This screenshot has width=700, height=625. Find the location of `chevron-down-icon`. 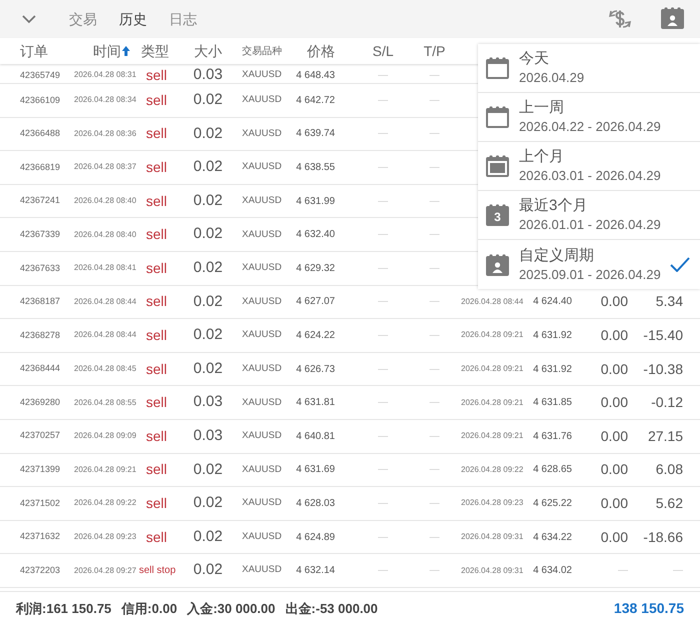

chevron-down-icon is located at coordinates (29, 19).